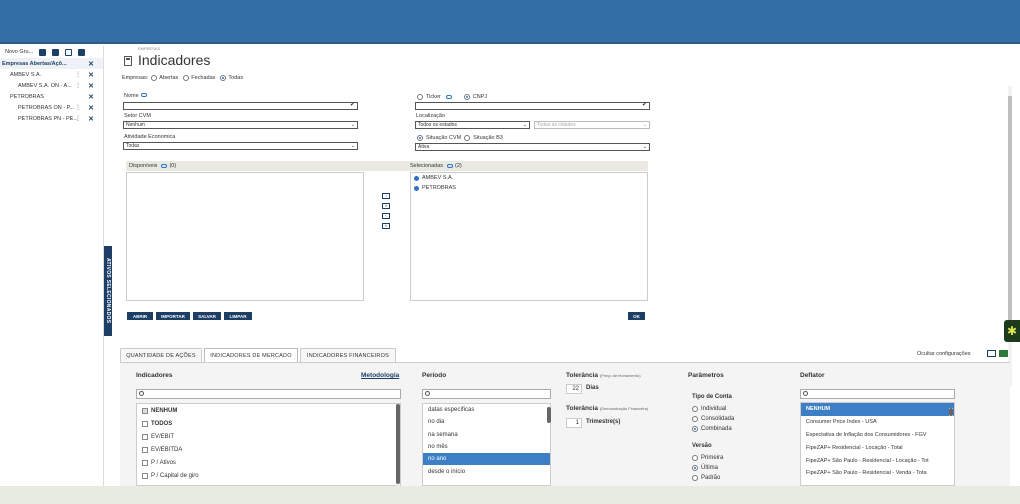 This screenshot has width=1020, height=504. Describe the element at coordinates (51, 63) in the screenshot. I see `tree-item: Empresas Abertas/Açõ... ✕` at that location.